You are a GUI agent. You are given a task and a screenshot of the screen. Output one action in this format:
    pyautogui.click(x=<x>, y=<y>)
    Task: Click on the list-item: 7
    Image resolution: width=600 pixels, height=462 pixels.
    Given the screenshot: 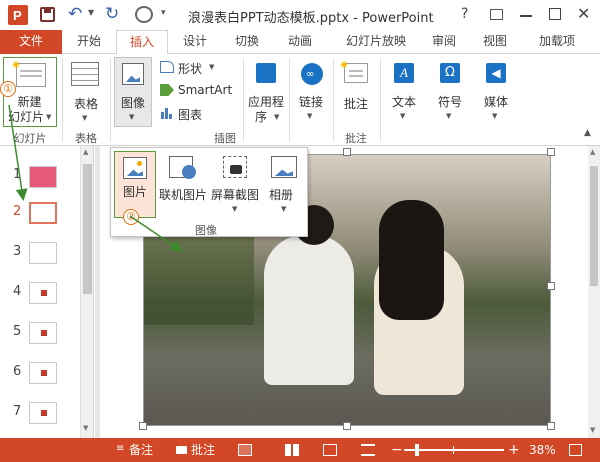 What is the action you would take?
    pyautogui.click(x=40, y=415)
    